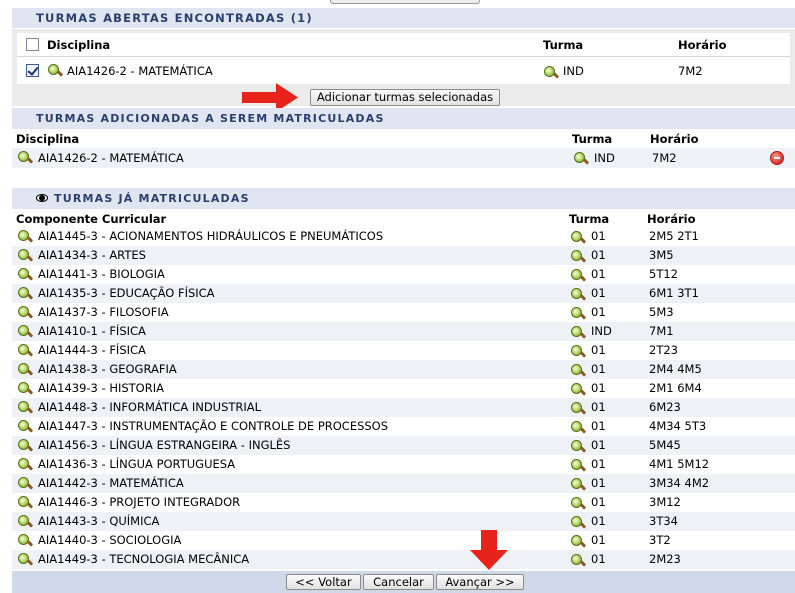 This screenshot has height=593, width=795. Describe the element at coordinates (79, 45) in the screenshot. I see `col-disciplina: Disciplina` at that location.